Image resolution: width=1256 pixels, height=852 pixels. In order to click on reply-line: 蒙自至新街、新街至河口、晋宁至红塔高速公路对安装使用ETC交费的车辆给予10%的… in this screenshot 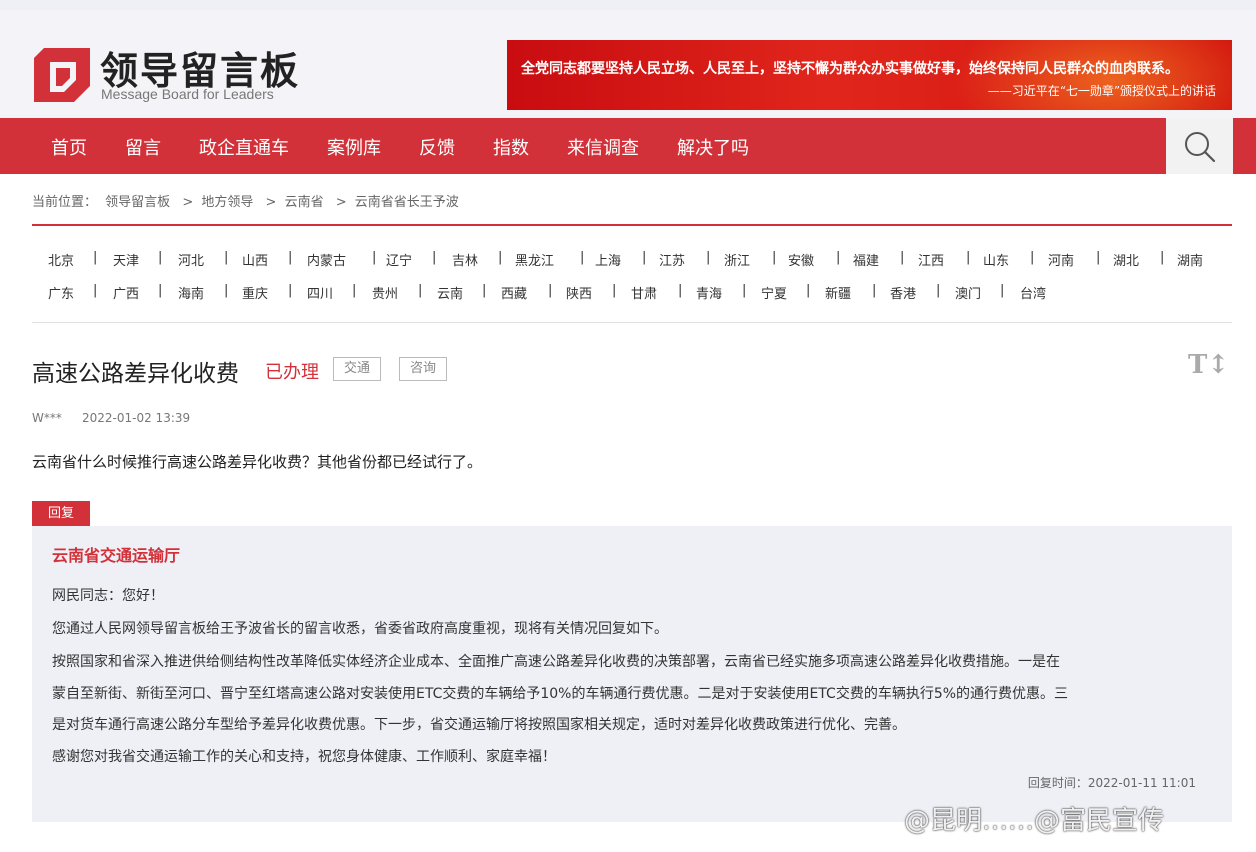, I will do `click(560, 694)`.